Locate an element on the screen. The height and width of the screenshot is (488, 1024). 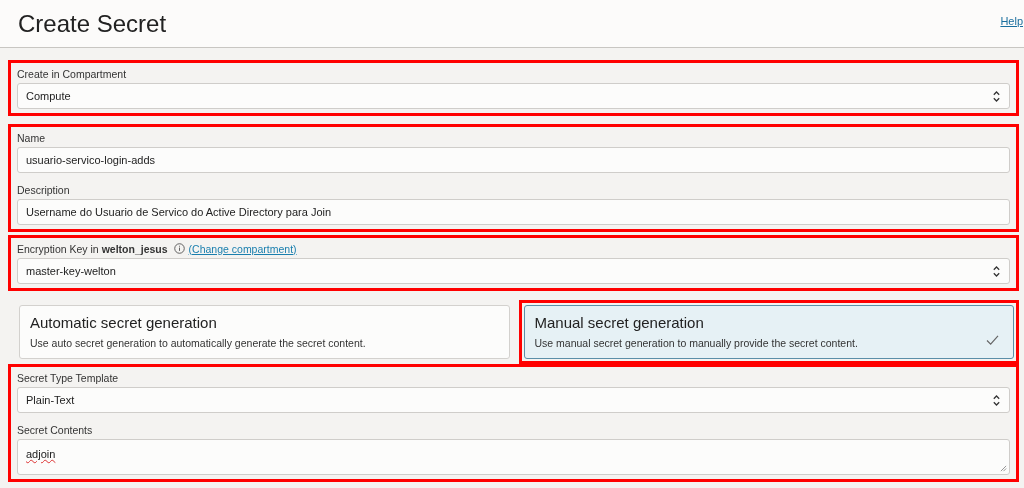
select-field: Plain-Text is located at coordinates (513, 400).